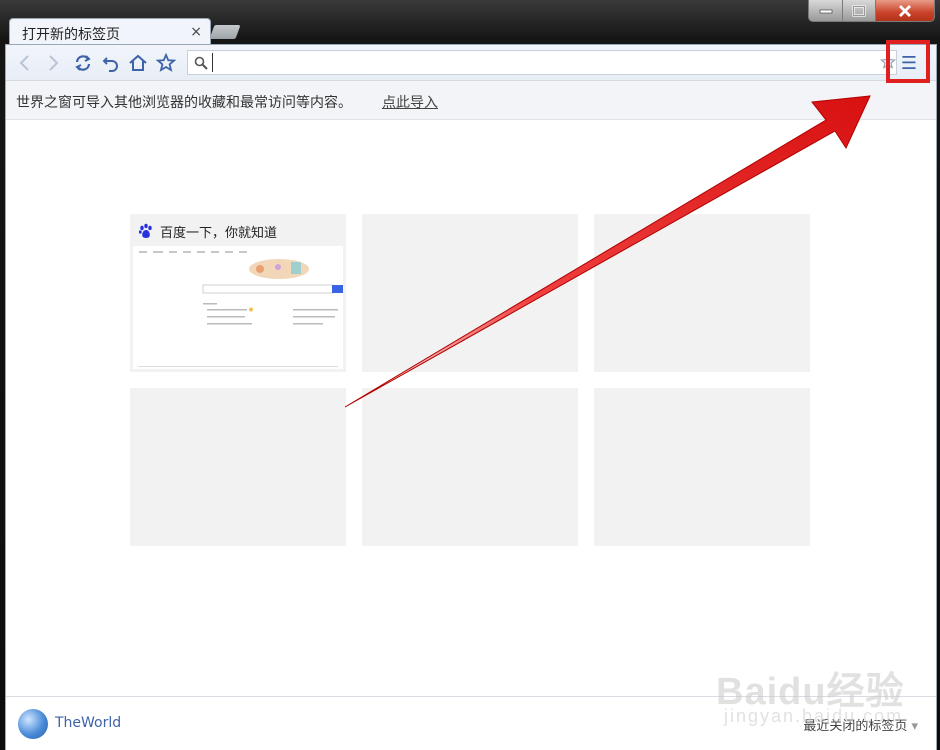 The height and width of the screenshot is (750, 940). What do you see at coordinates (201, 64) in the screenshot?
I see `search-icon` at bounding box center [201, 64].